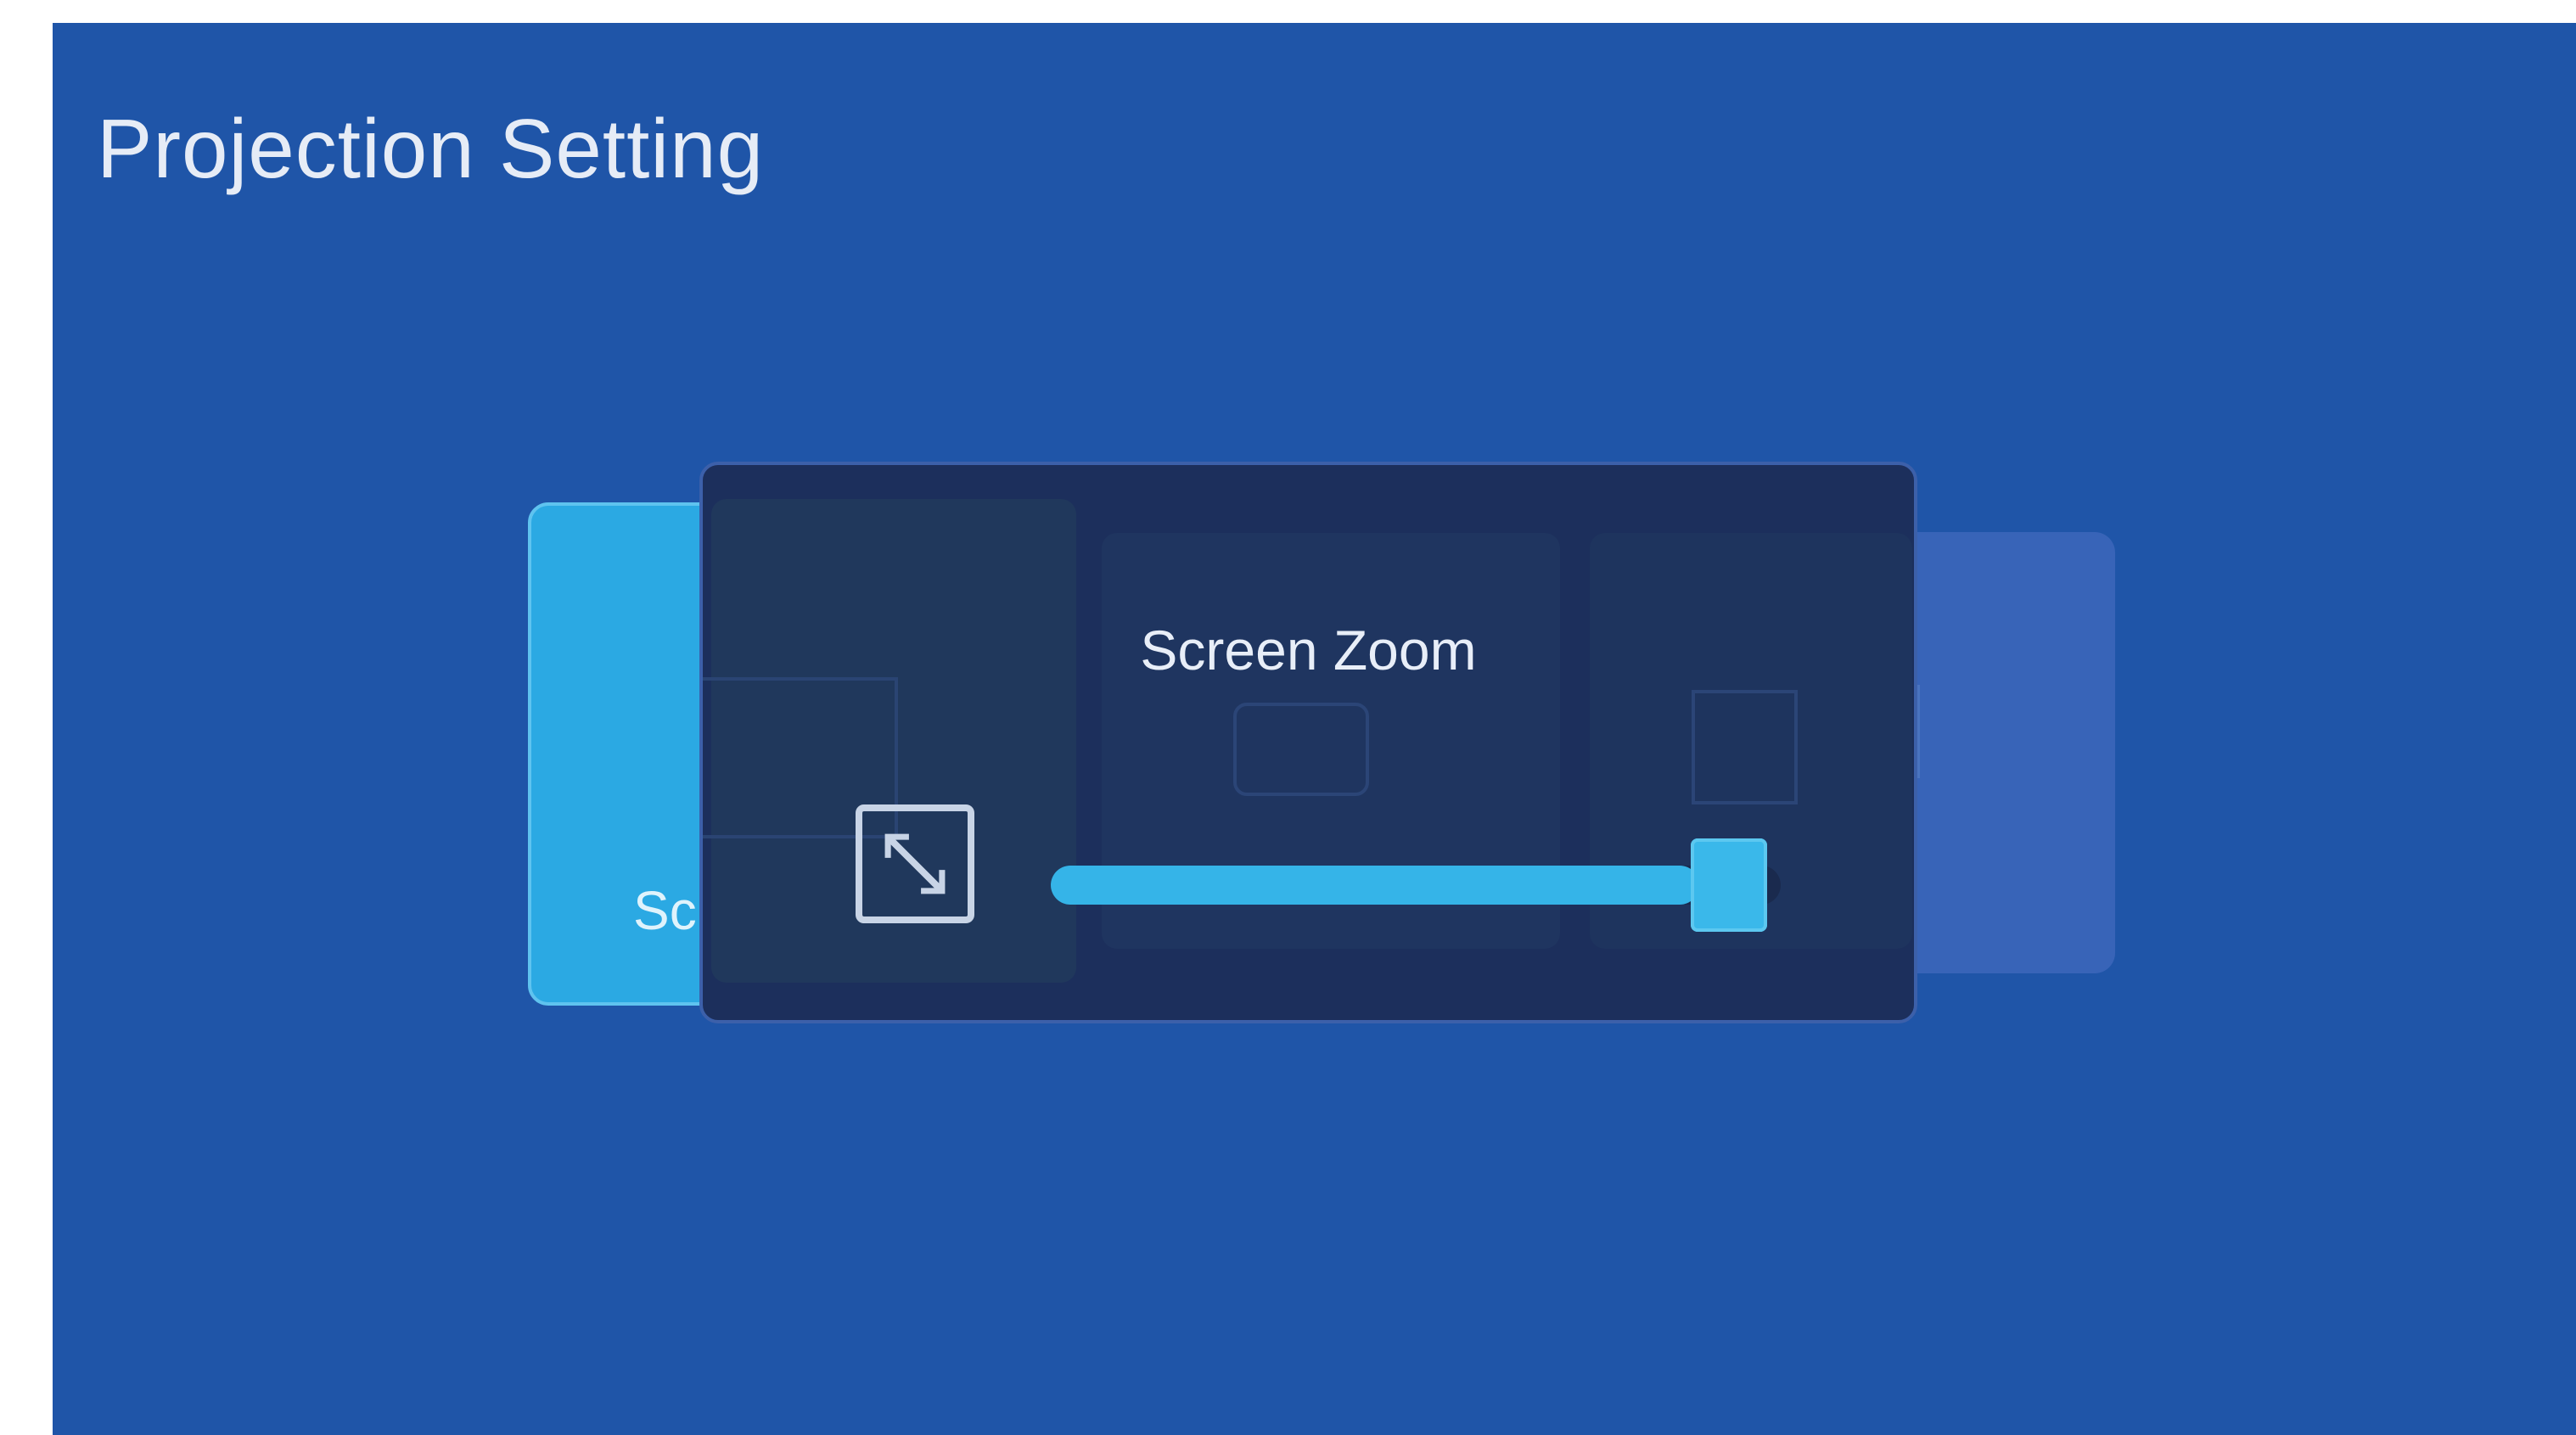 Image resolution: width=2576 pixels, height=1435 pixels. What do you see at coordinates (431, 148) in the screenshot?
I see `page-title: Projection Setting` at bounding box center [431, 148].